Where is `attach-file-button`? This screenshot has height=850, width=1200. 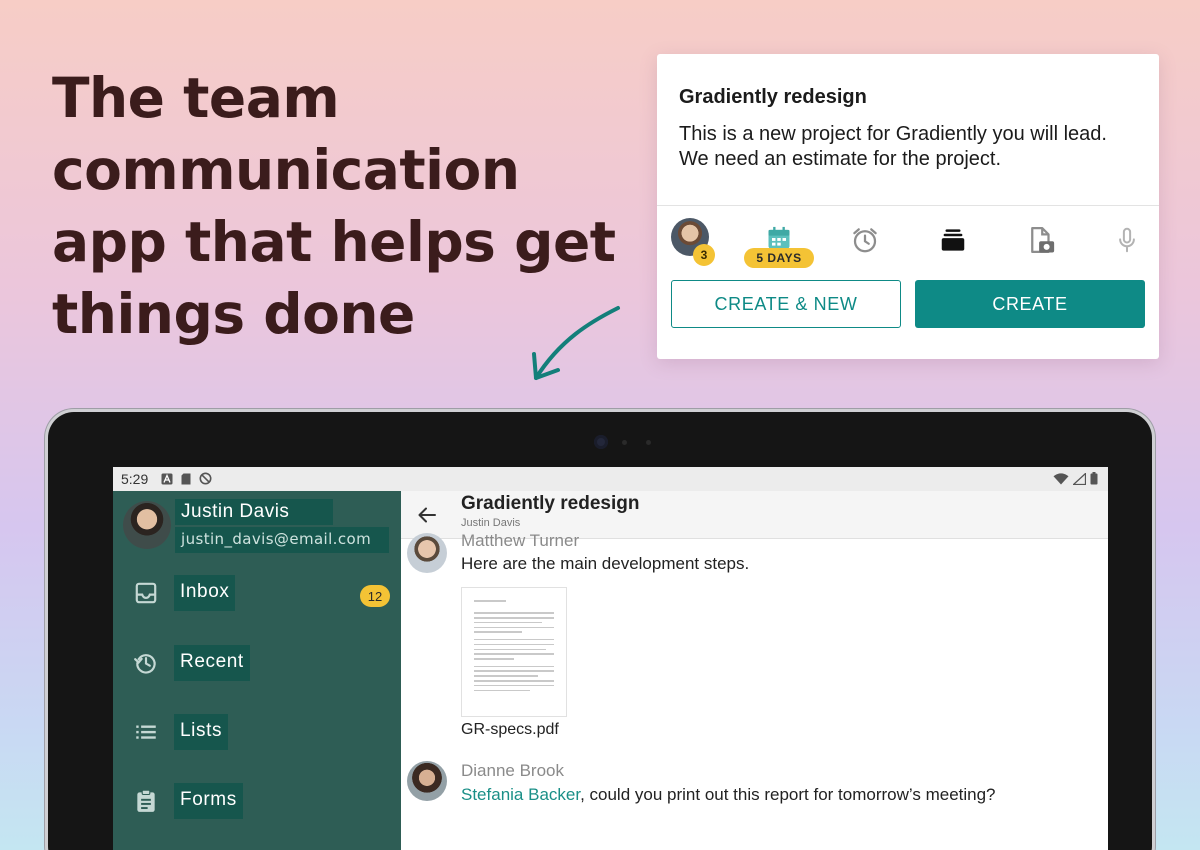
attach-file-button is located at coordinates (1041, 240).